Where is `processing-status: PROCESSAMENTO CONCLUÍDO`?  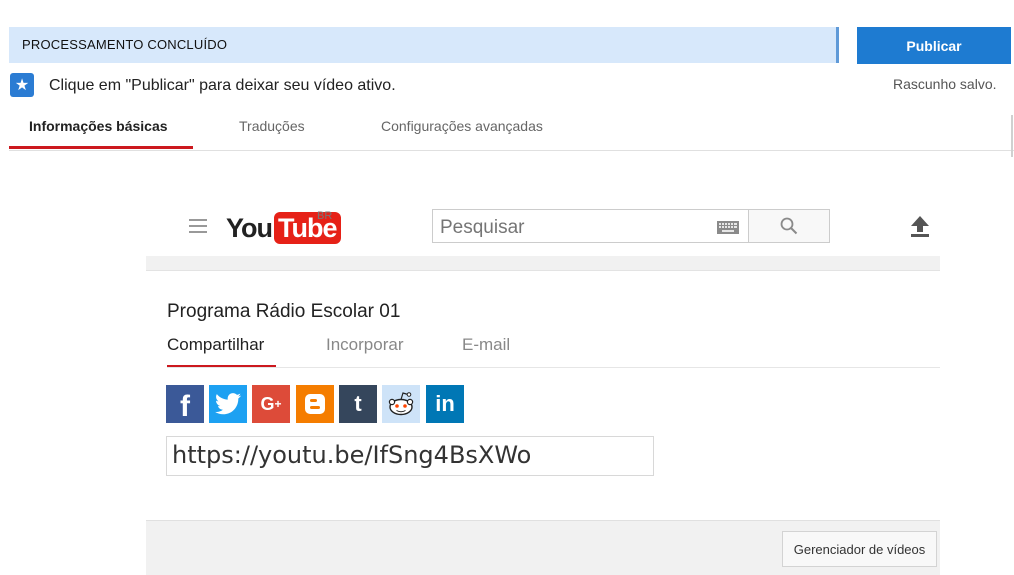 processing-status: PROCESSAMENTO CONCLUÍDO is located at coordinates (125, 44).